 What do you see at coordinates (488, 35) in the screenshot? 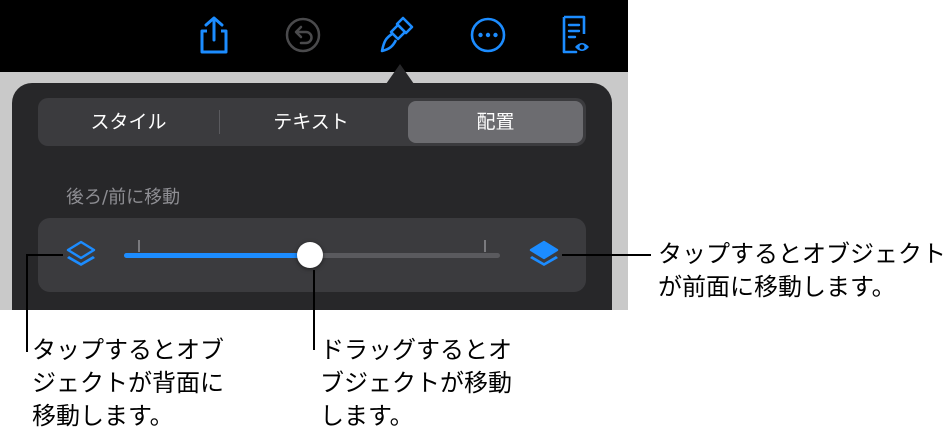
I see `more-icon` at bounding box center [488, 35].